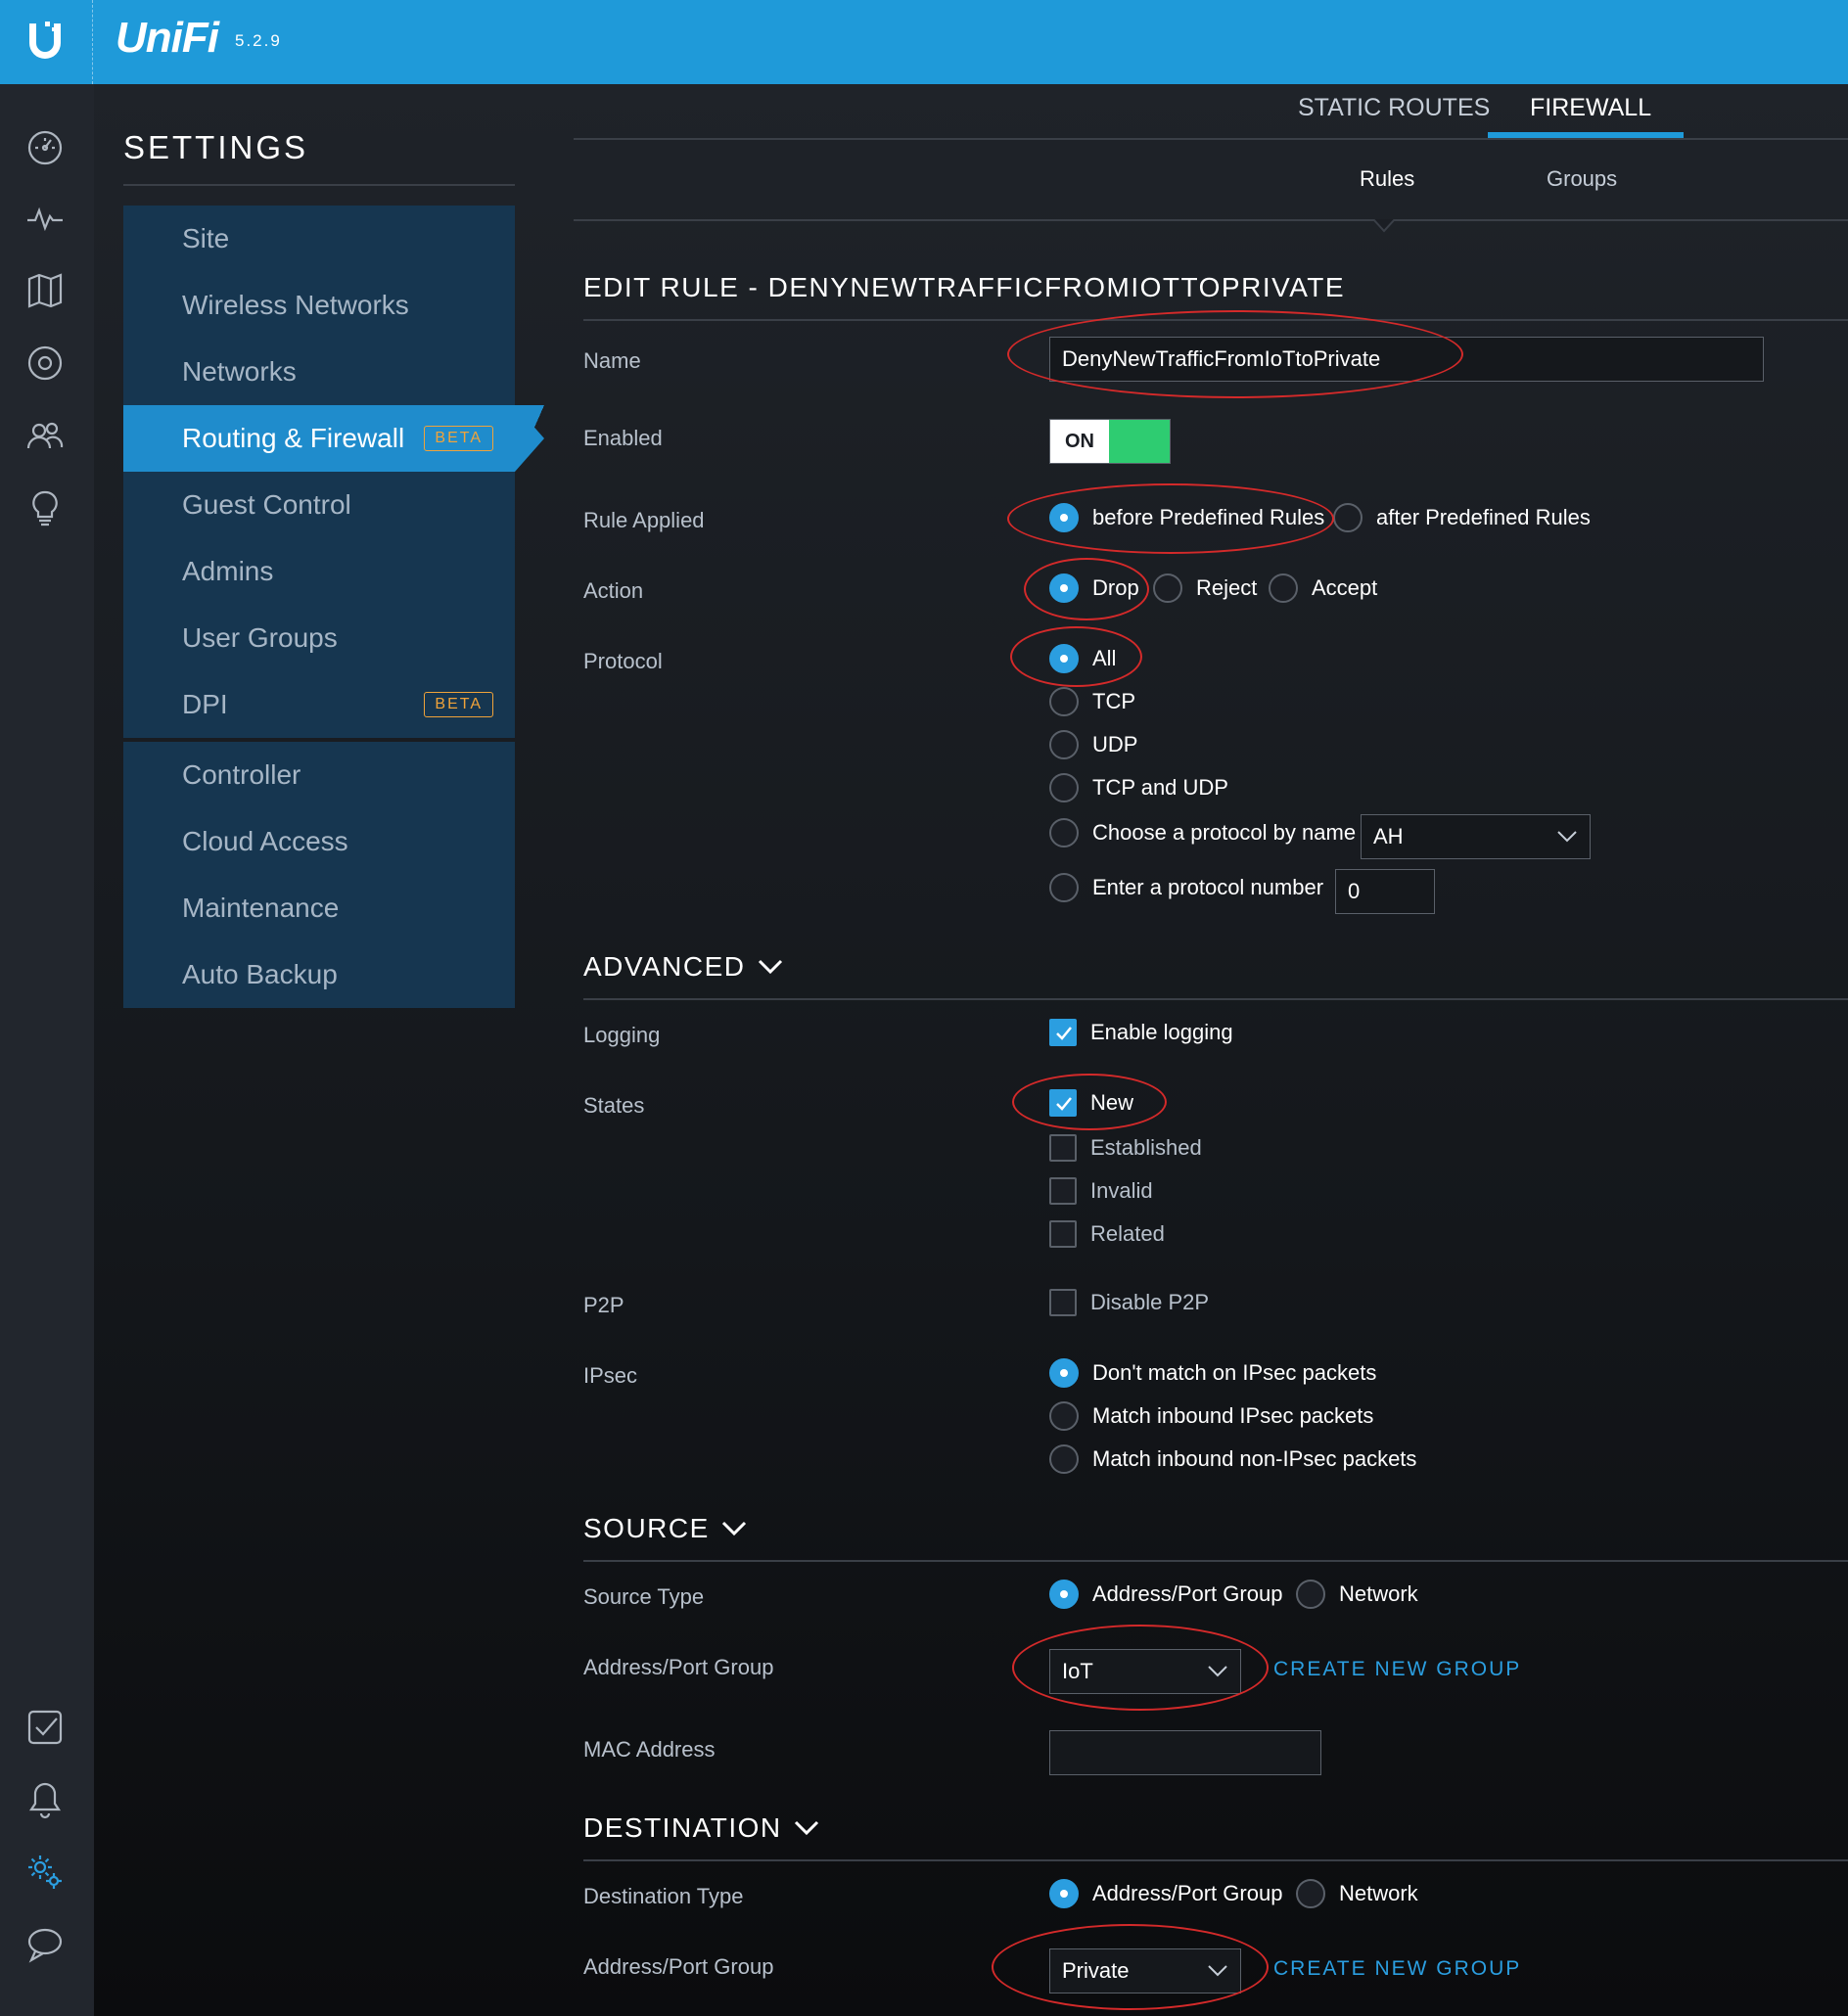 This screenshot has width=1848, height=2016. Describe the element at coordinates (1125, 1148) in the screenshot. I see `state-established-option: Established` at that location.